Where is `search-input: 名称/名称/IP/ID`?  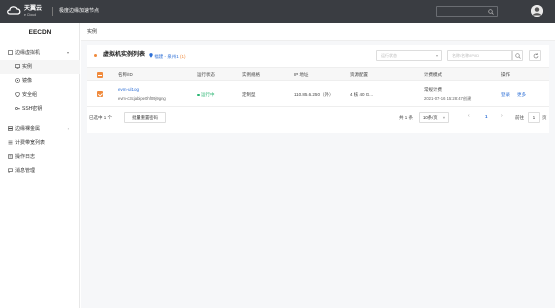 search-input: 名称/名称/IP/ID is located at coordinates (480, 55).